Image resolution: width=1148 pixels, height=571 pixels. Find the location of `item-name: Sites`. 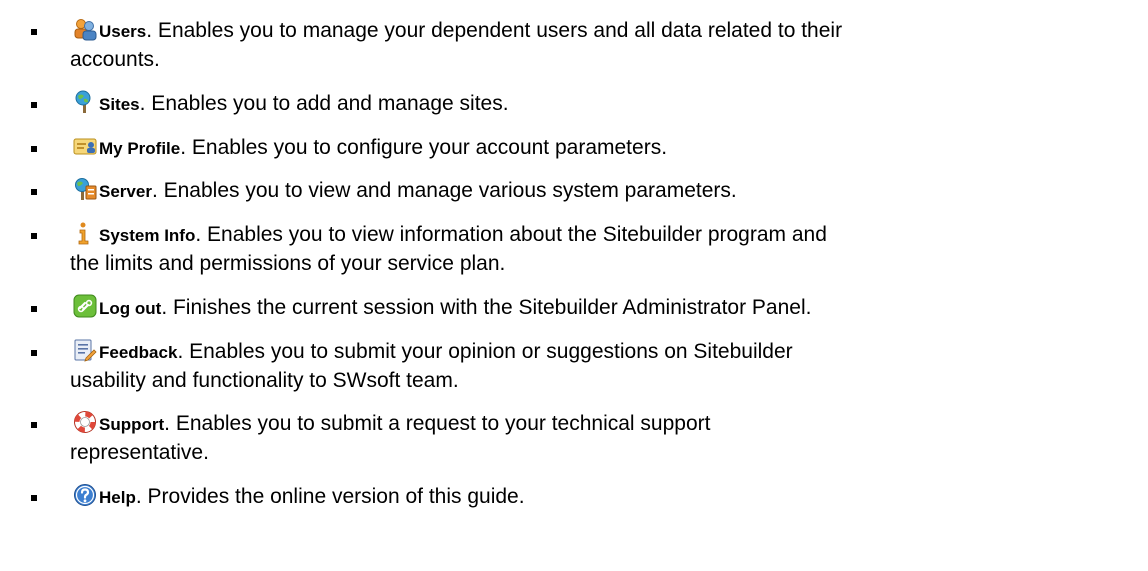

item-name: Sites is located at coordinates (119, 104).